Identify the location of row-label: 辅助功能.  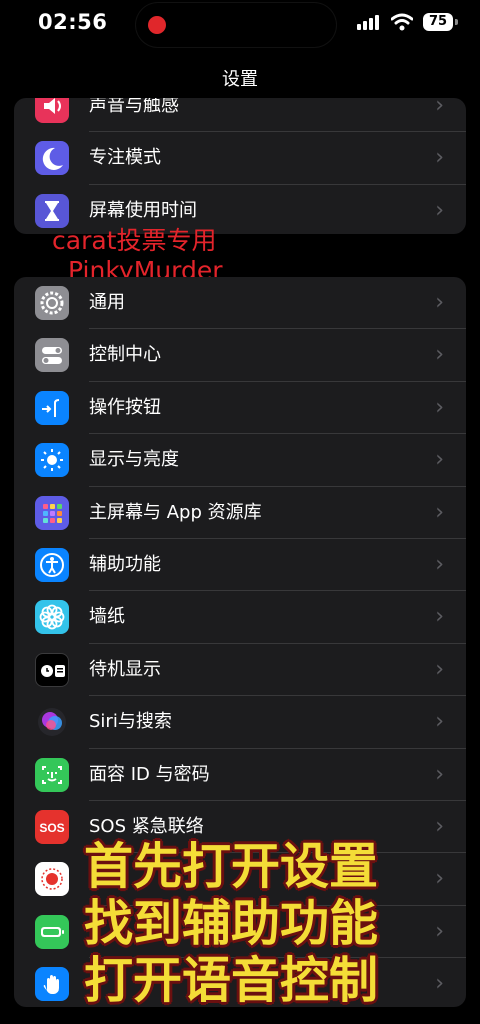
(125, 564).